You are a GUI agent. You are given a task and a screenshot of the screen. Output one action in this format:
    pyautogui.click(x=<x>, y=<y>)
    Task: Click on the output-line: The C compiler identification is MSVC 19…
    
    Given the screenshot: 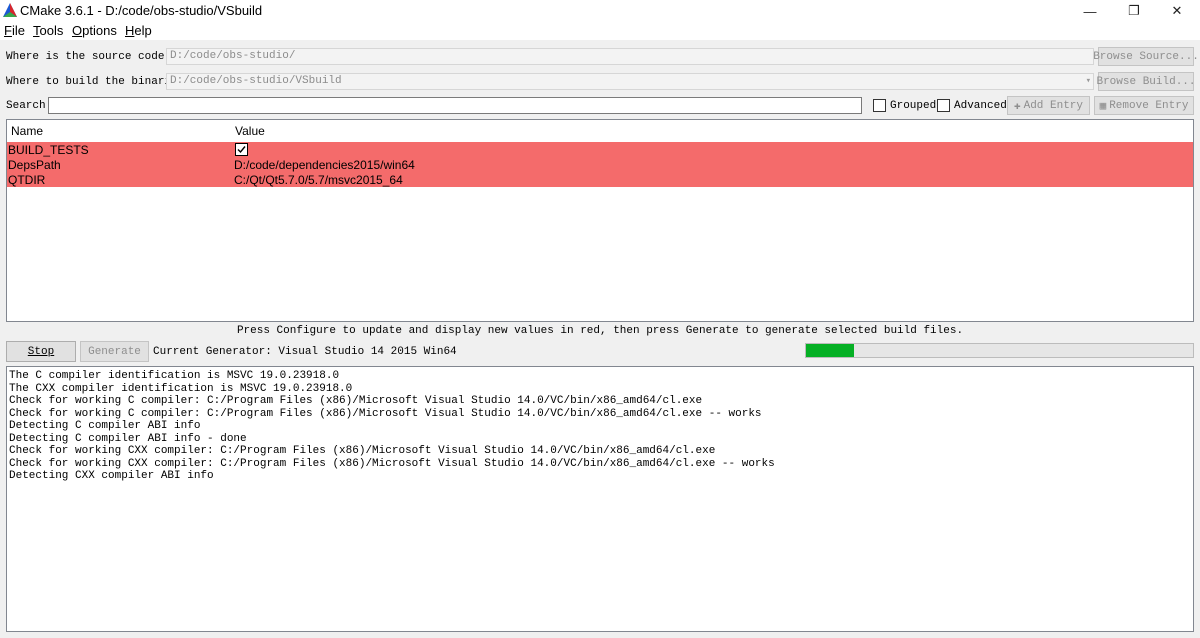 What is the action you would take?
    pyautogui.click(x=174, y=376)
    